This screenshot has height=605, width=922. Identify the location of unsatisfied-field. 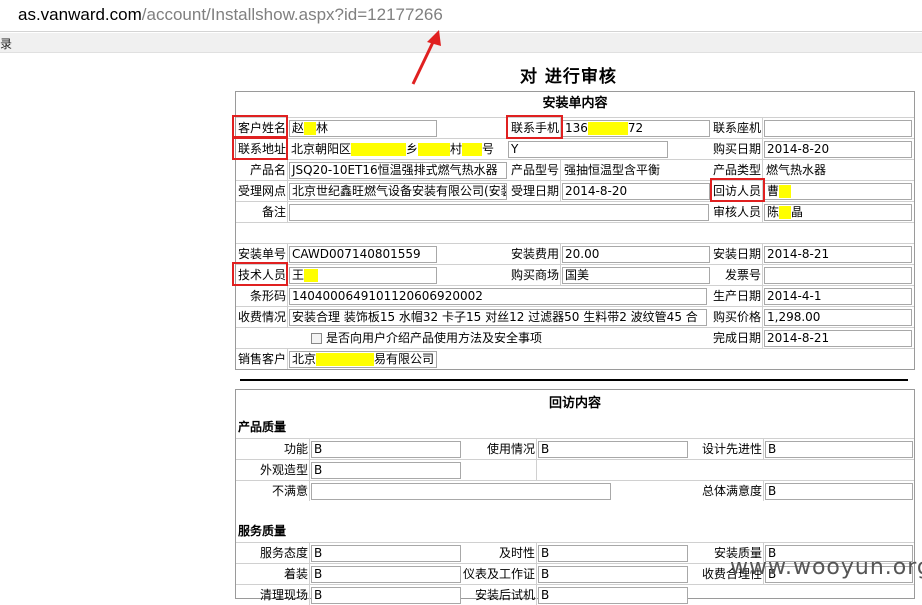
(461, 491).